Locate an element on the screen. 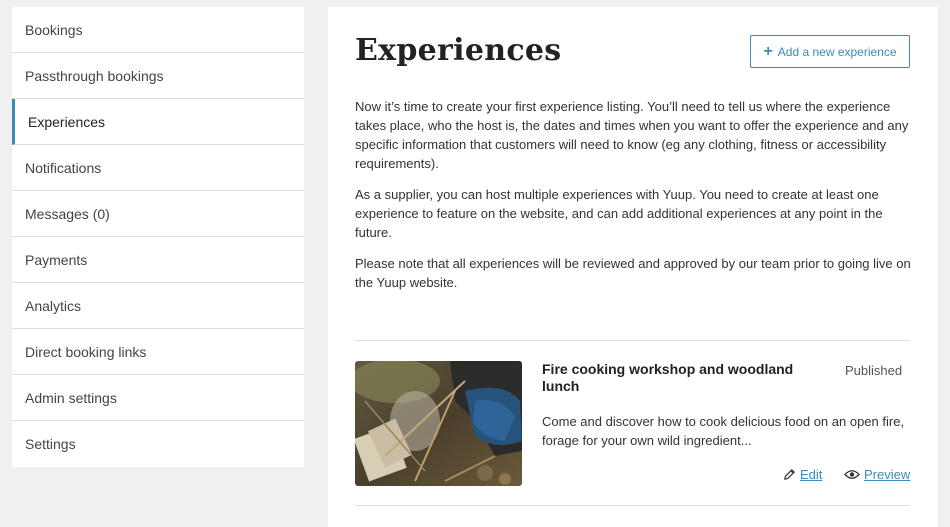 This screenshot has width=950, height=527. sidebar-item-bookings: Bookings is located at coordinates (158, 30).